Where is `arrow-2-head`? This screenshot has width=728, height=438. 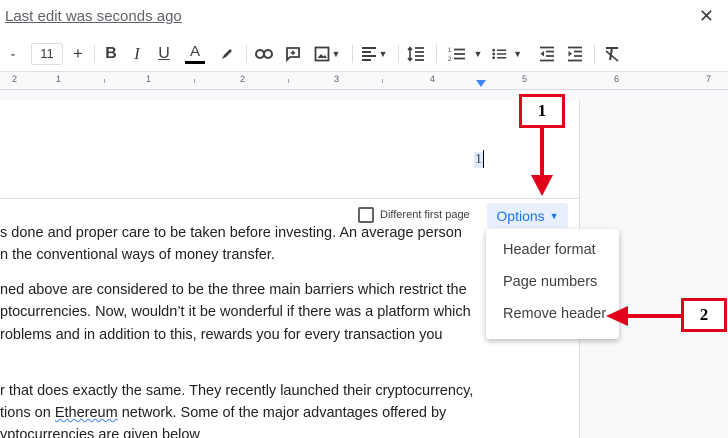 arrow-2-head is located at coordinates (617, 316).